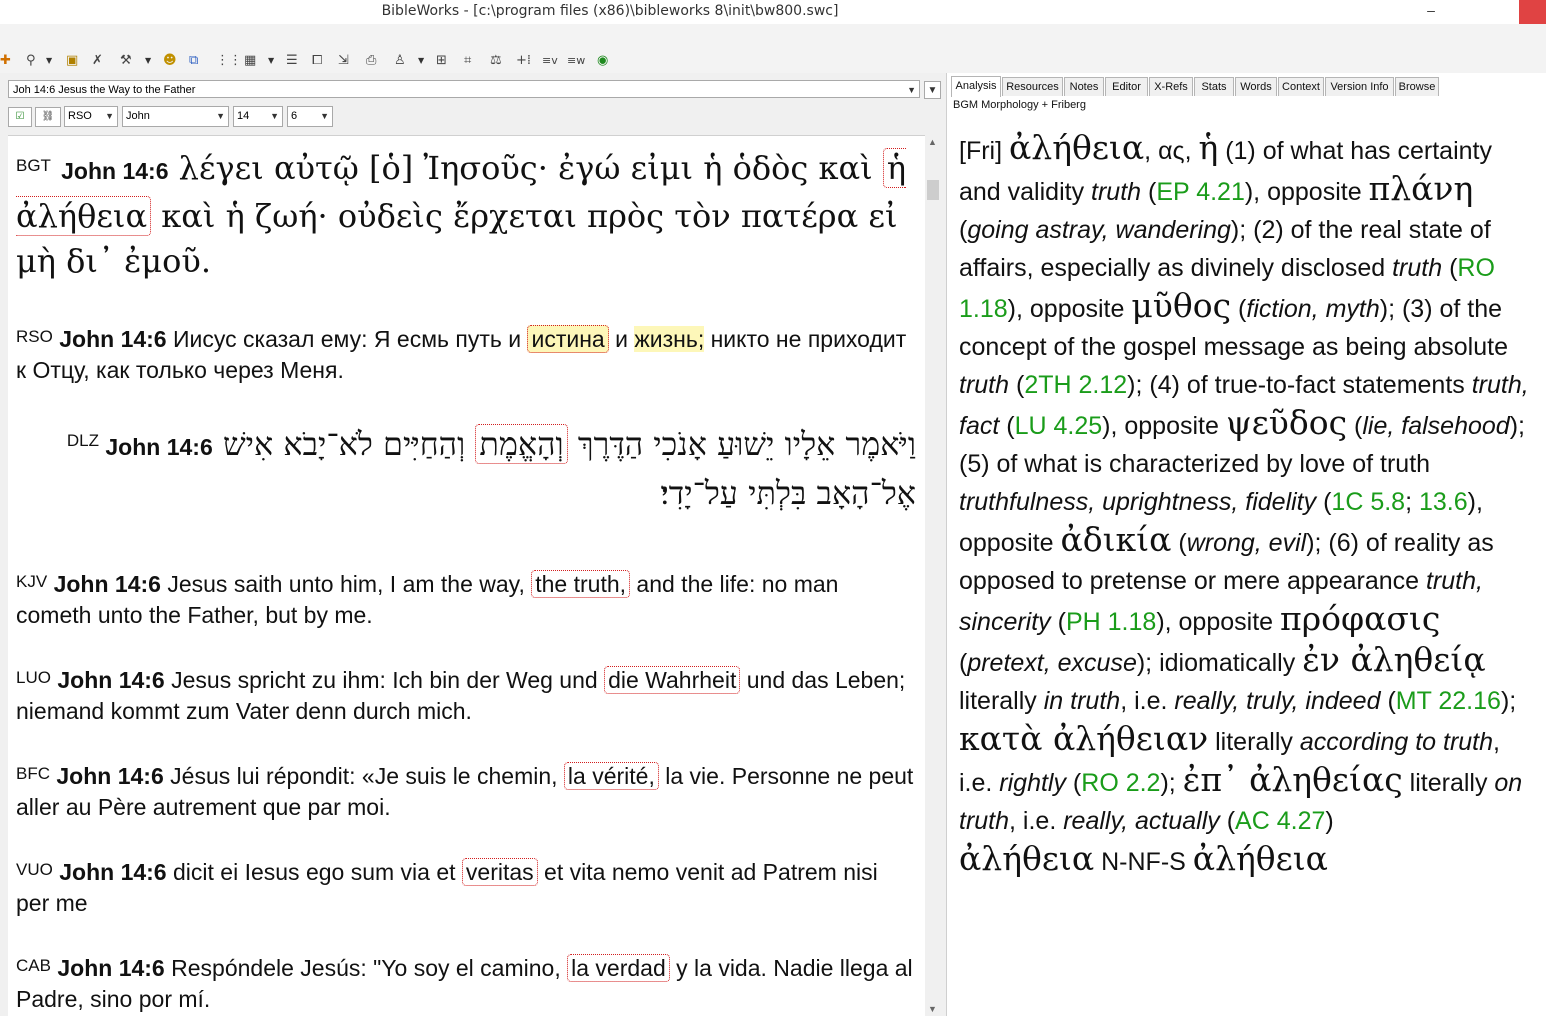  I want to click on hammer-icon: ⚖, so click(496, 61).